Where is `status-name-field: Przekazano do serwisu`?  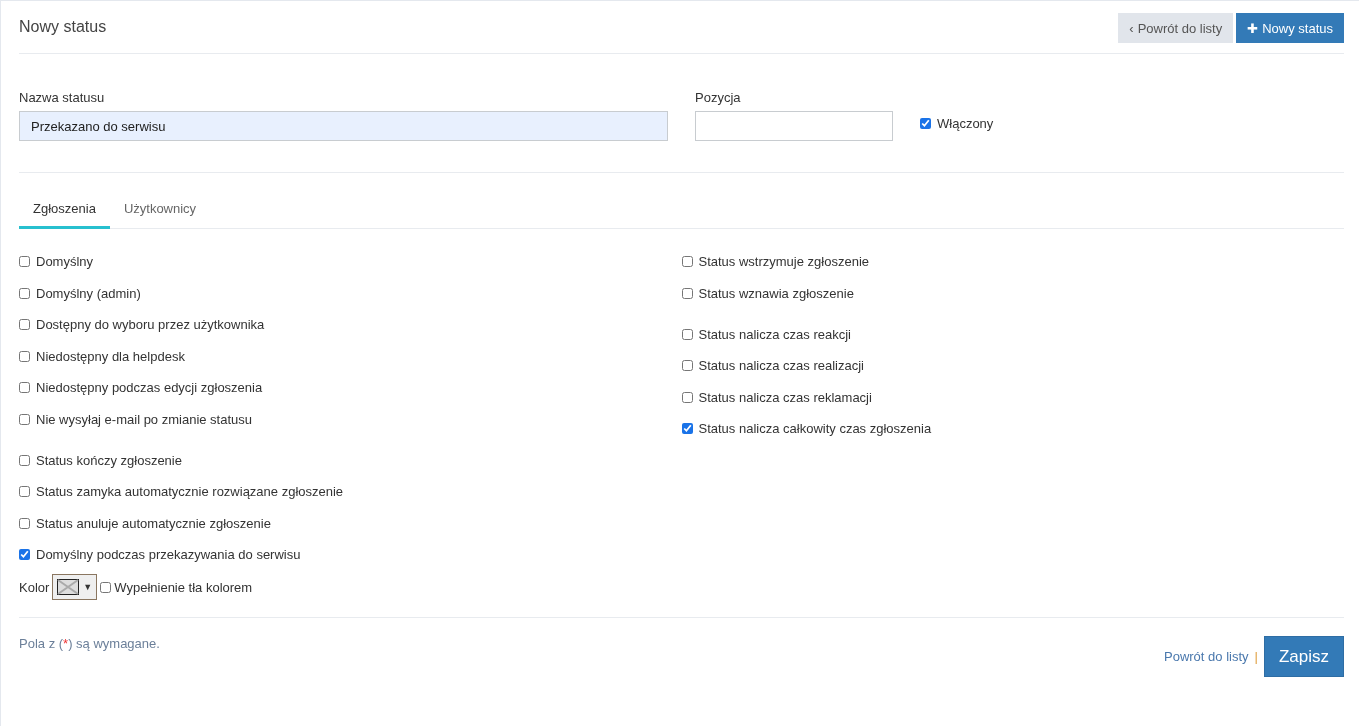 status-name-field: Przekazano do serwisu is located at coordinates (343, 126).